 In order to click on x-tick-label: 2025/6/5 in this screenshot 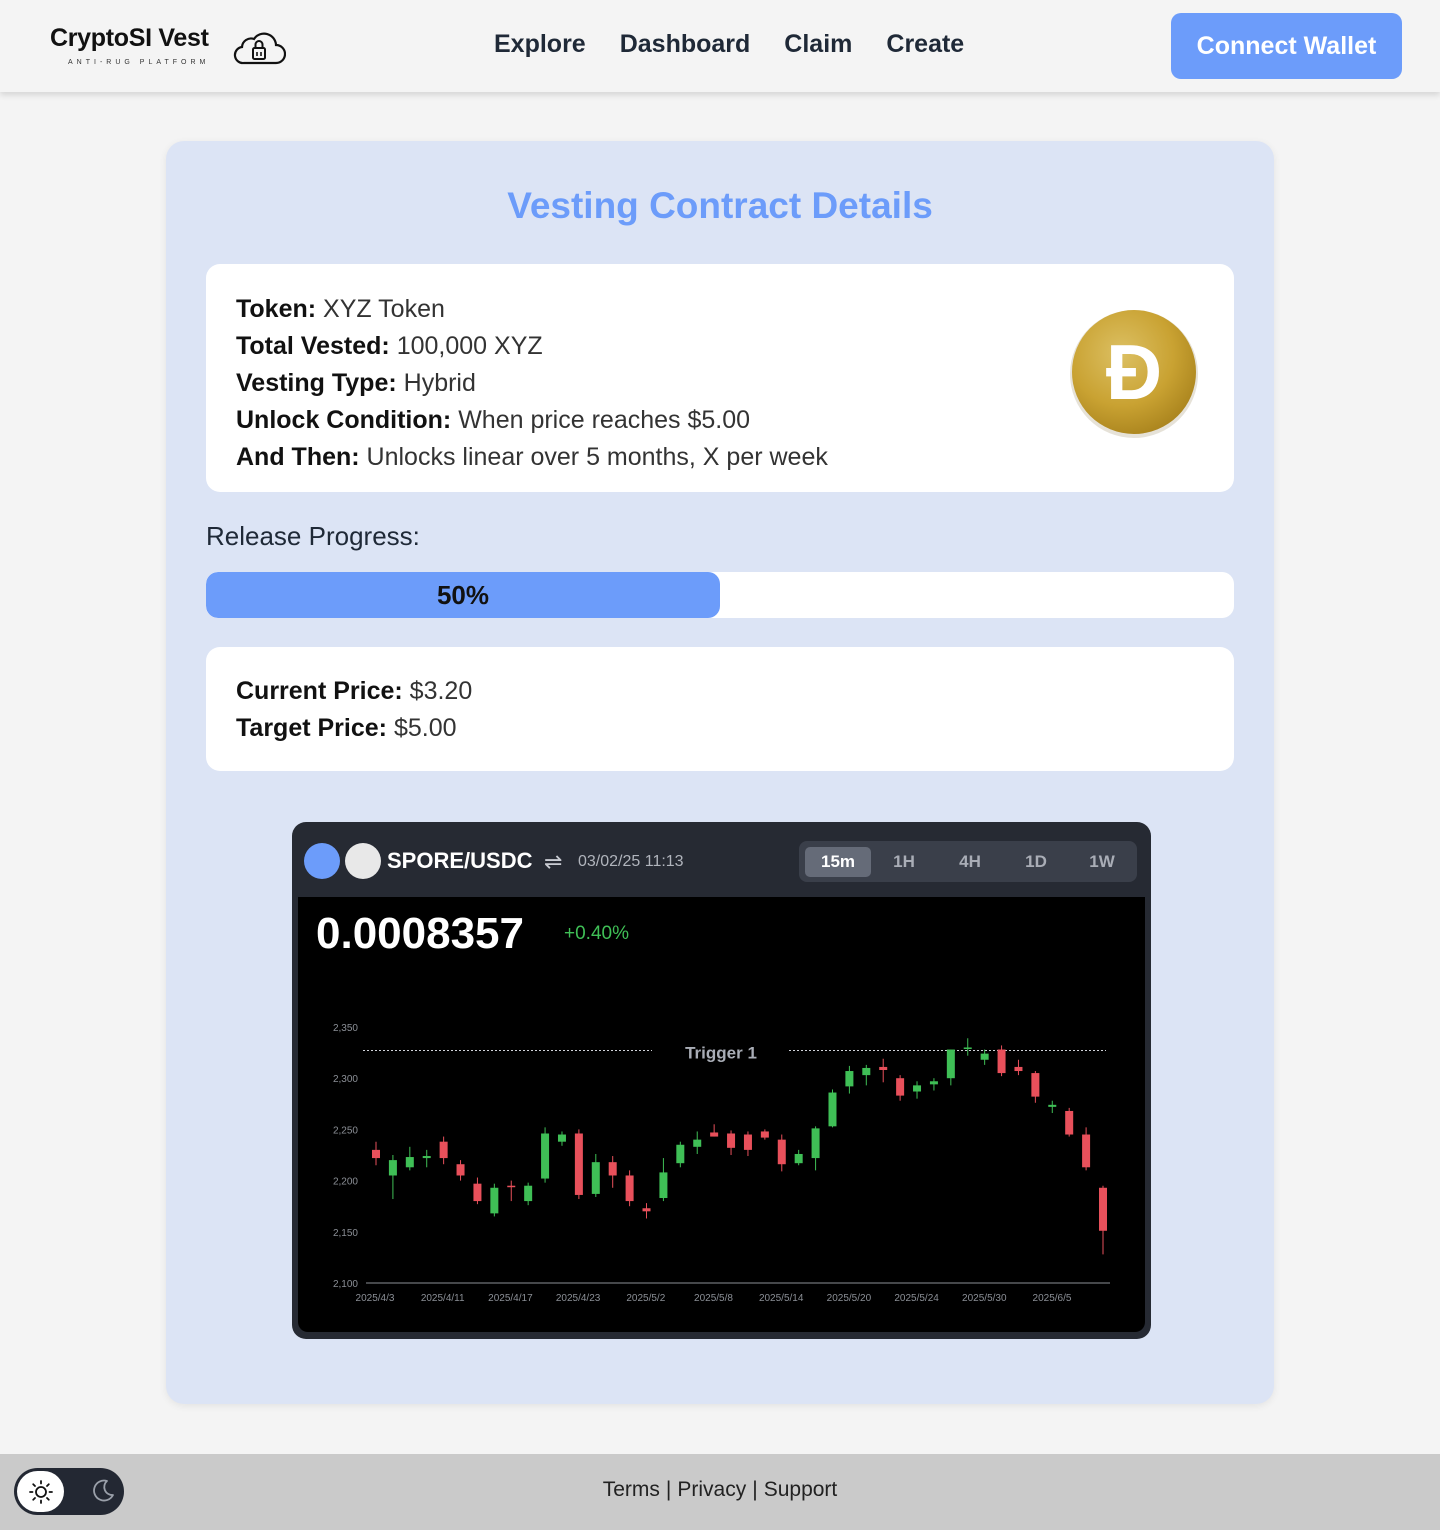, I will do `click(1052, 1298)`.